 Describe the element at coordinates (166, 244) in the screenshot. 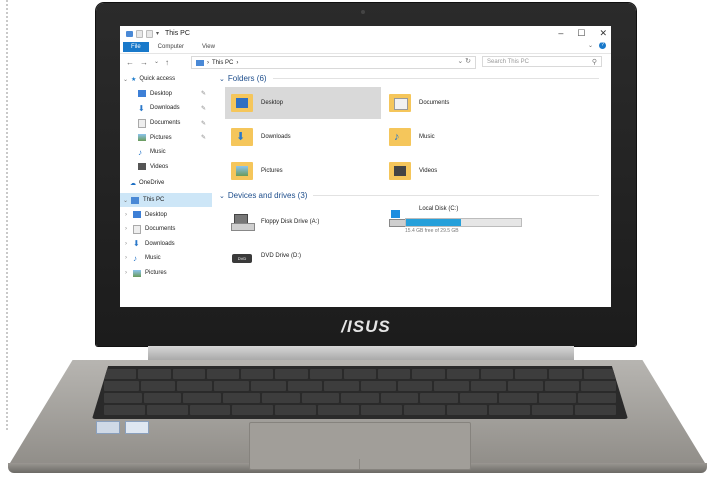

I see `nav-pc-downloads: › ⬇ Downloads` at that location.